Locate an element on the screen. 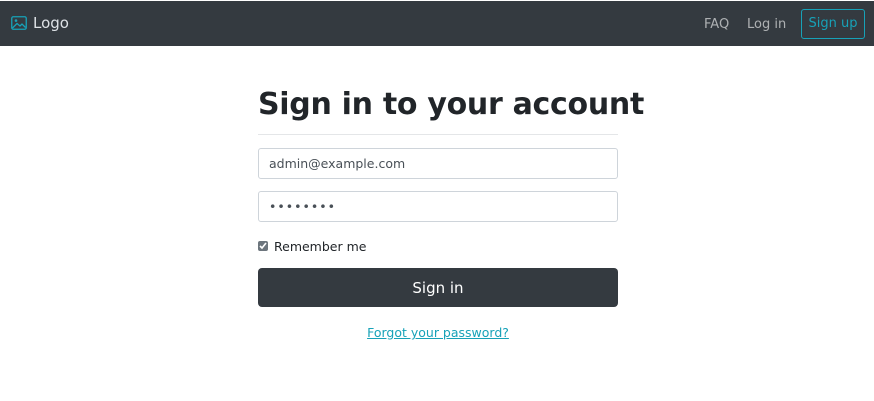 This screenshot has height=401, width=874. email-field is located at coordinates (438, 163).